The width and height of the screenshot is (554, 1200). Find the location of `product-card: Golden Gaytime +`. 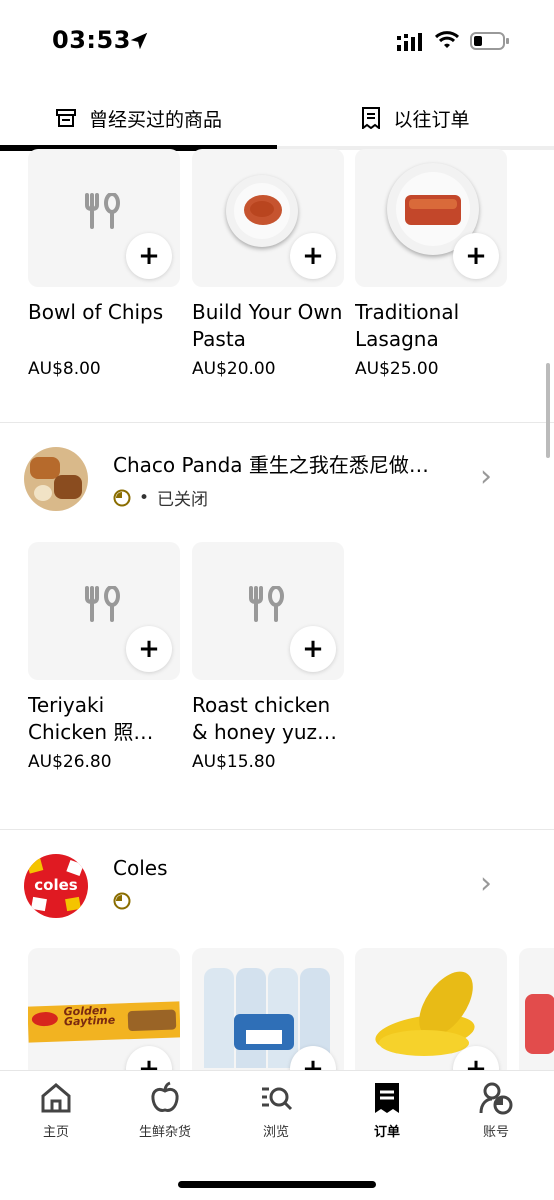

product-card: Golden Gaytime + is located at coordinates (104, 1013).